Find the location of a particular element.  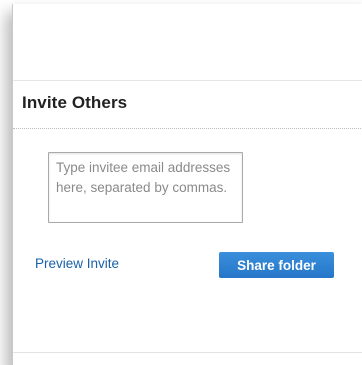

header-divider is located at coordinates (187, 80).